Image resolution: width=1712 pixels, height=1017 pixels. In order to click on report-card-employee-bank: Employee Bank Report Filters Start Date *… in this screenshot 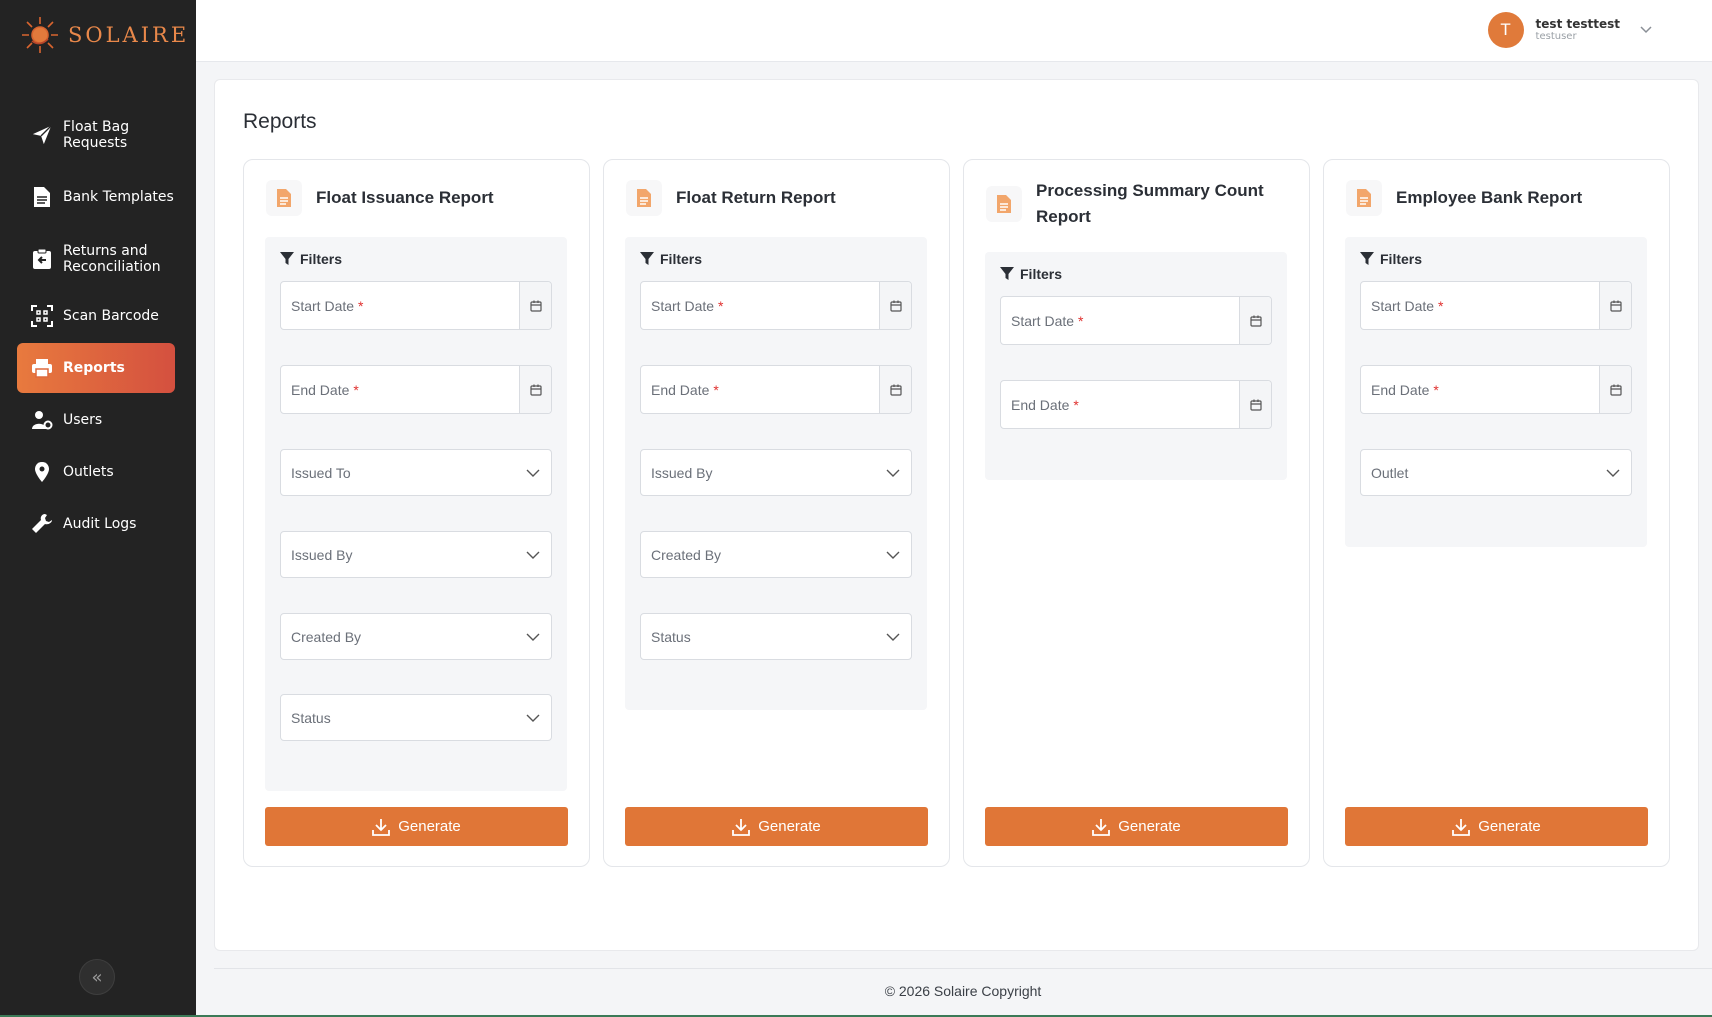, I will do `click(1496, 513)`.